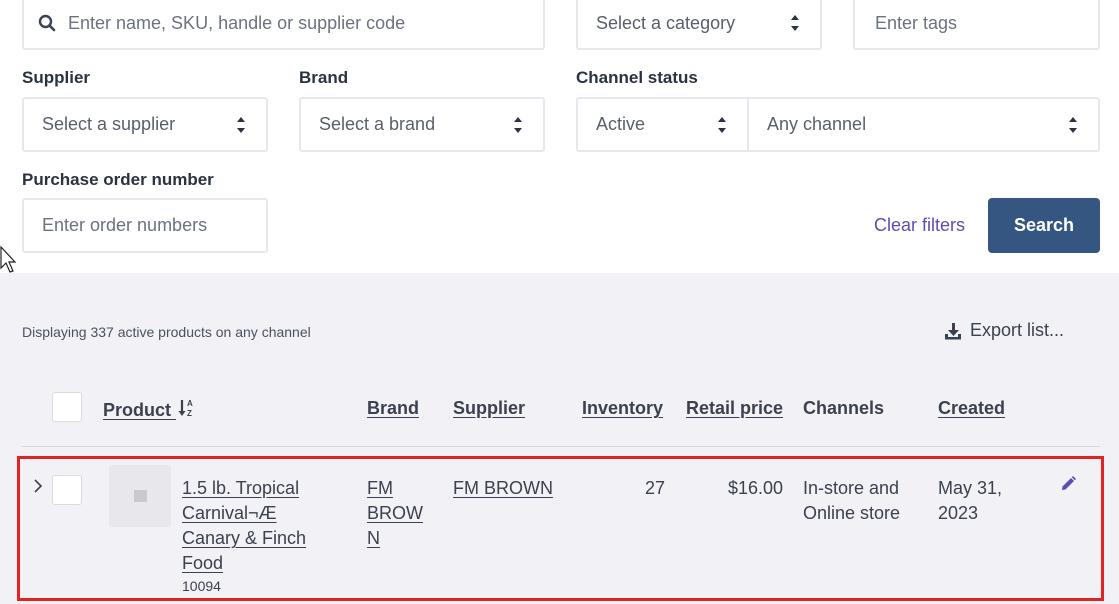 The height and width of the screenshot is (604, 1119). What do you see at coordinates (67, 407) in the screenshot?
I see `select-all-checkbox` at bounding box center [67, 407].